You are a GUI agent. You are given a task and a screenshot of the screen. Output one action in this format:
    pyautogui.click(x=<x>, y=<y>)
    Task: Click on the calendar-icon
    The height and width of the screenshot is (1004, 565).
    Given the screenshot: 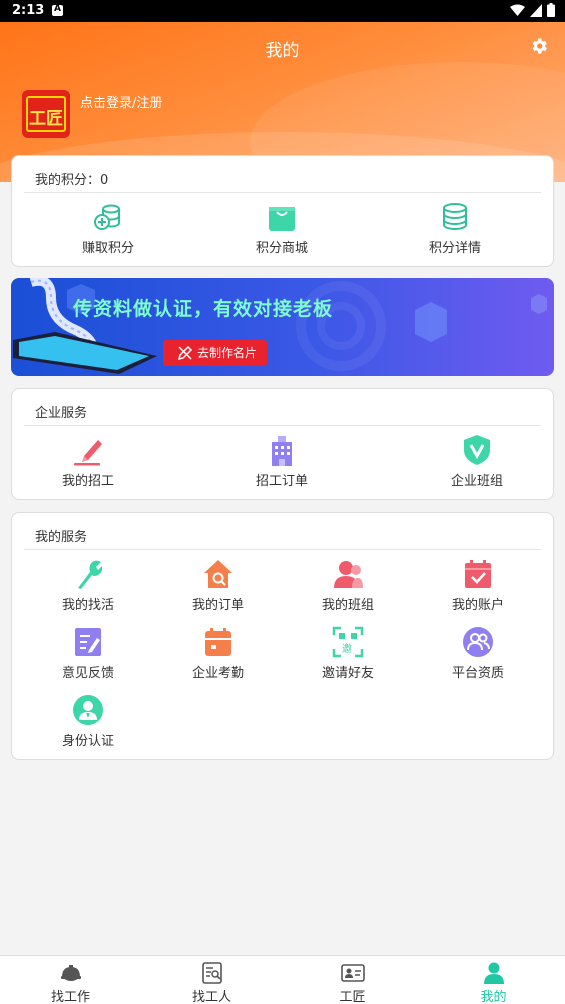 What is the action you would take?
    pyautogui.click(x=218, y=642)
    